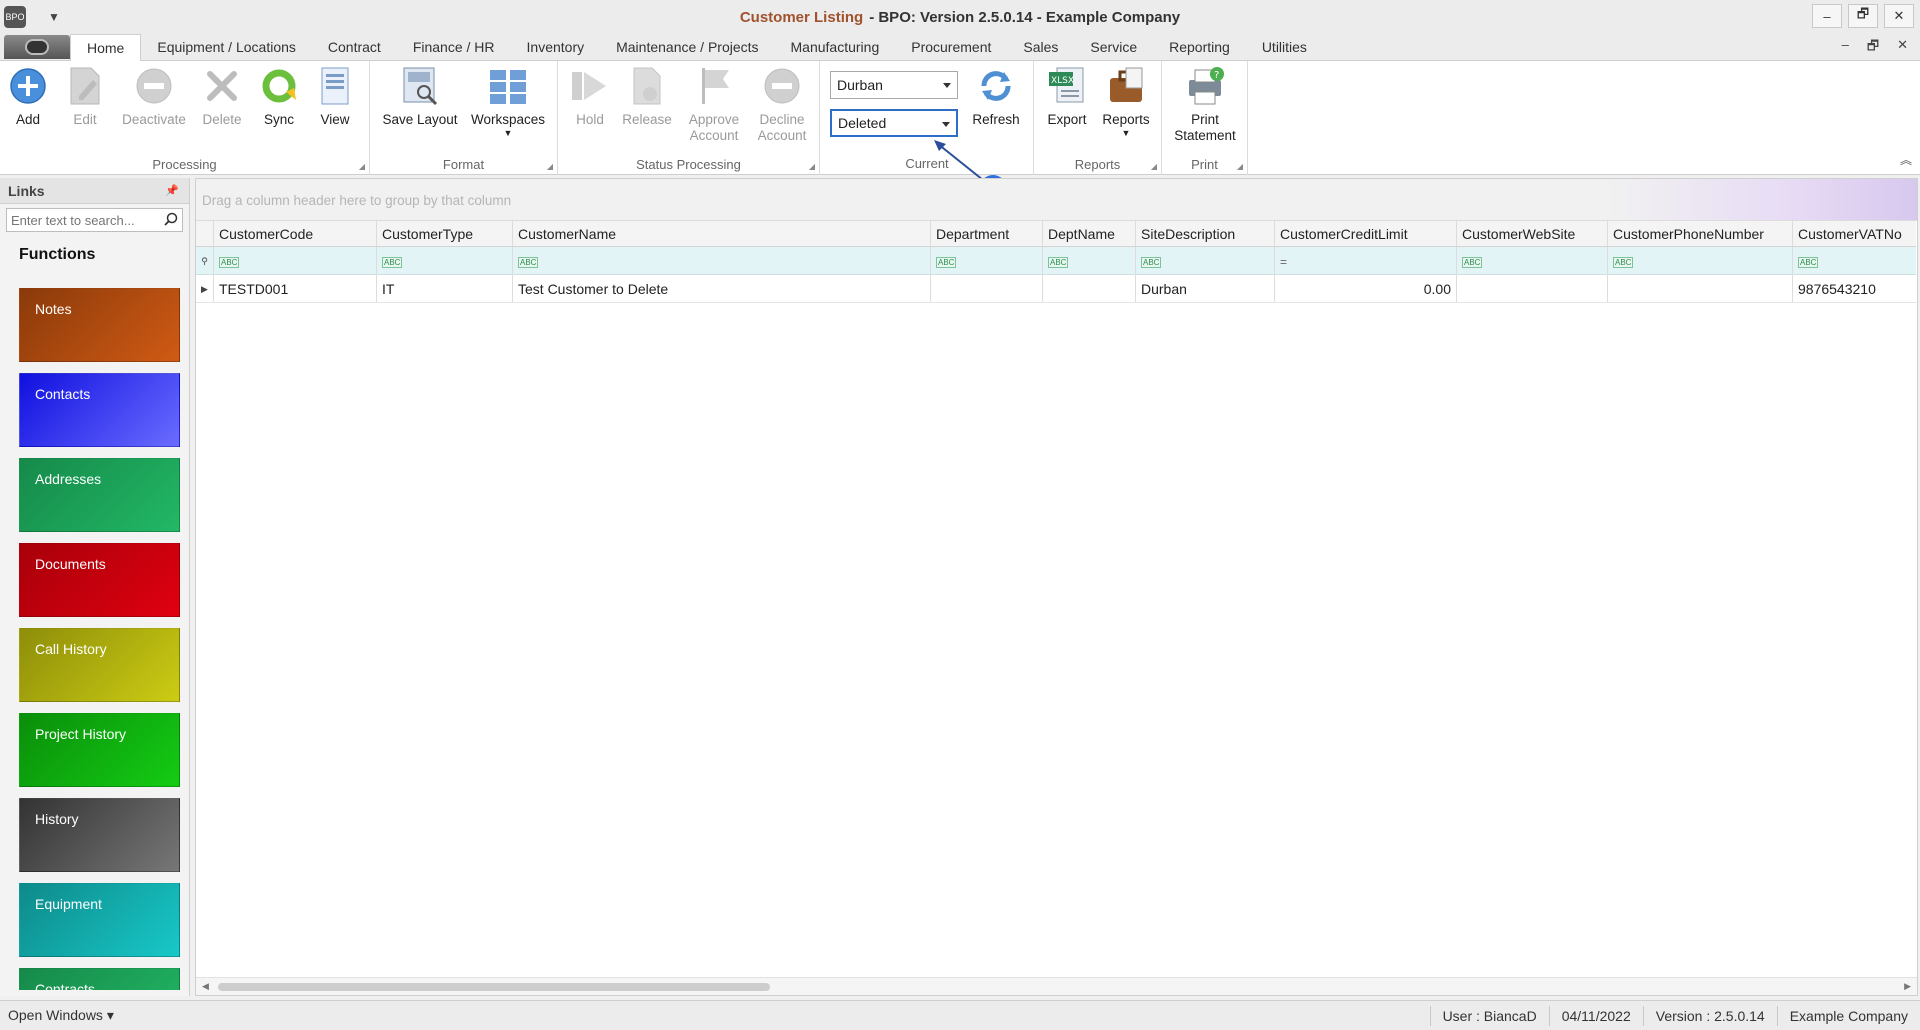  What do you see at coordinates (1205, 233) in the screenshot?
I see `column-header-sitedescription: SiteDescription` at bounding box center [1205, 233].